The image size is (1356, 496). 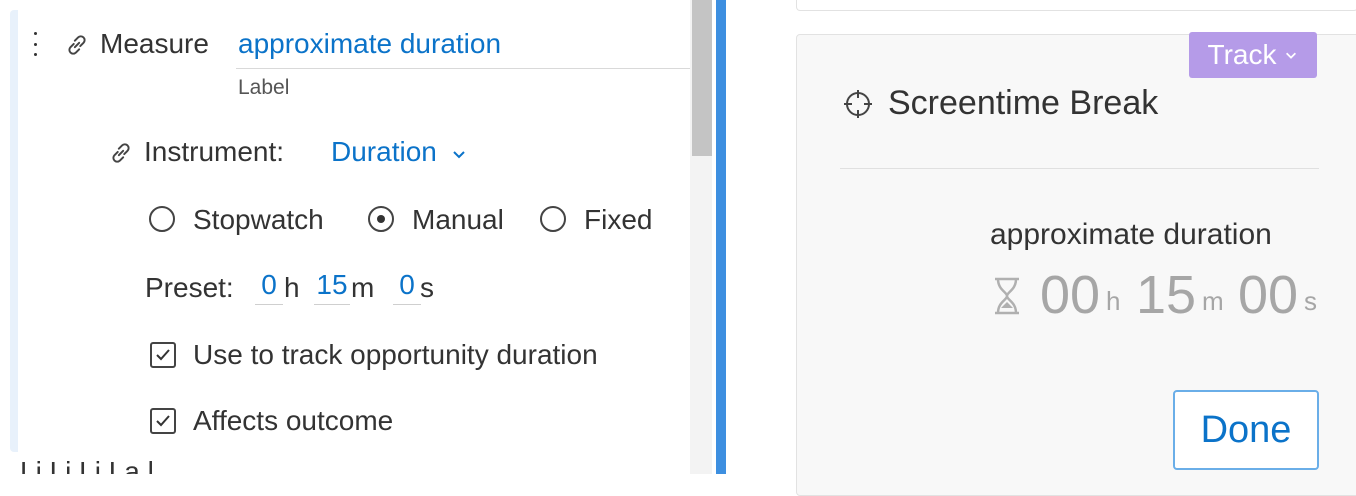 I want to click on hourglass-icon, so click(x=1007, y=296).